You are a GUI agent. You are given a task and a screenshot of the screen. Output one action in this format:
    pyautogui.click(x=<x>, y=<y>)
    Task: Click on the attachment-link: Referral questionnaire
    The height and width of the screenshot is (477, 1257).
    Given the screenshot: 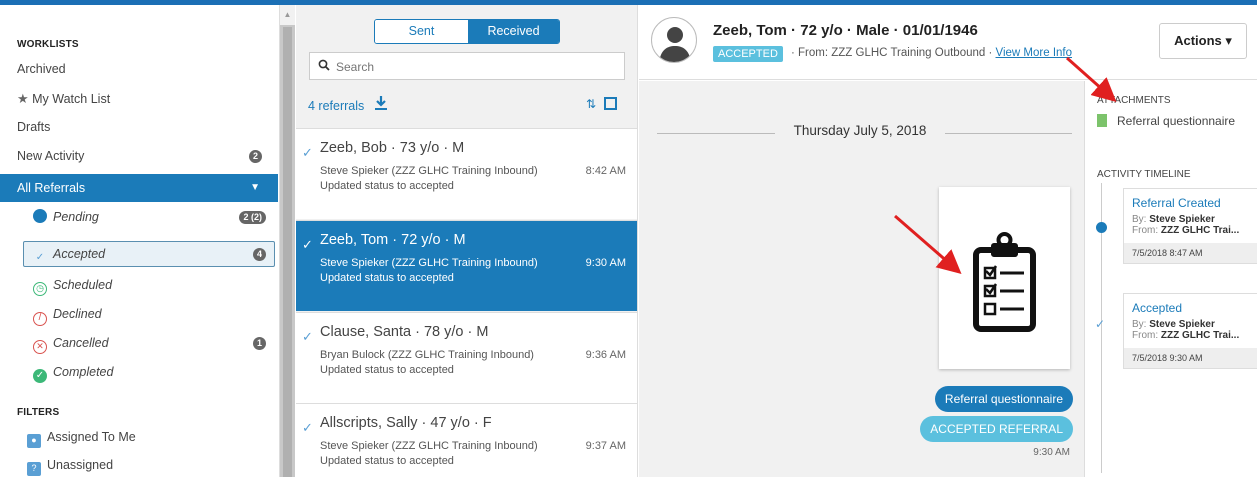 What is the action you would take?
    pyautogui.click(x=1166, y=121)
    